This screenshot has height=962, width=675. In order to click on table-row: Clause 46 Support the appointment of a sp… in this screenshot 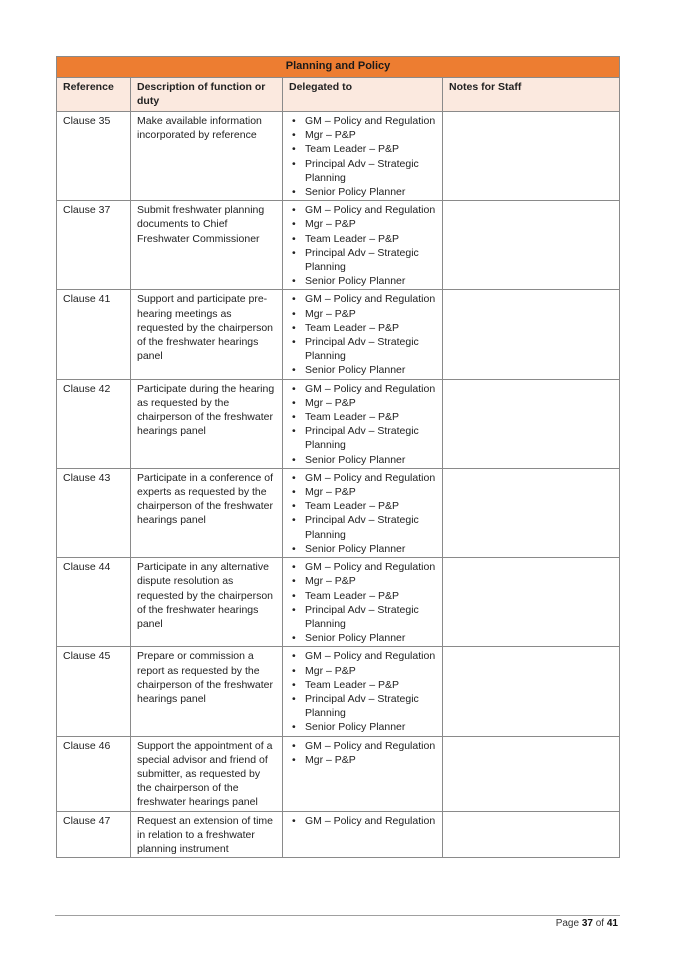, I will do `click(338, 773)`.